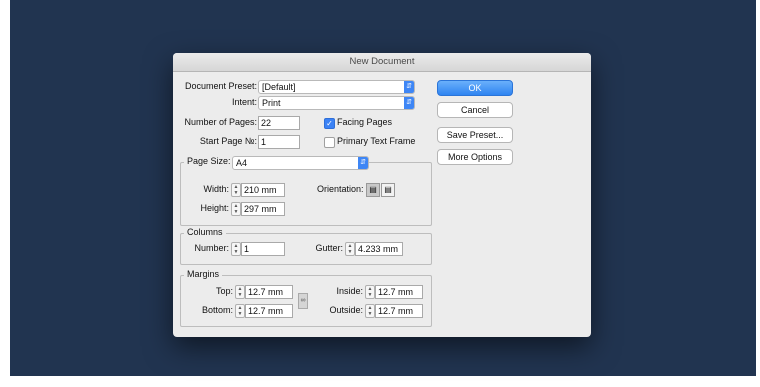 This screenshot has height=387, width=760. I want to click on facing-pages-checkbox: ✓, so click(329, 123).